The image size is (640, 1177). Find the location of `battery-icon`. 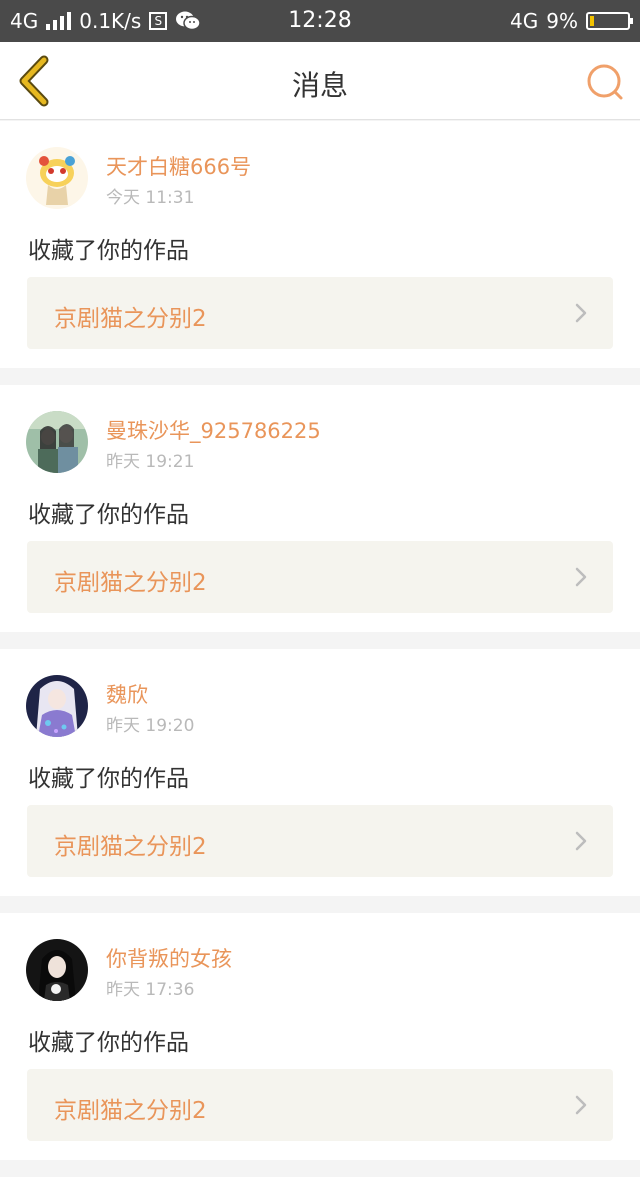

battery-icon is located at coordinates (609, 21).